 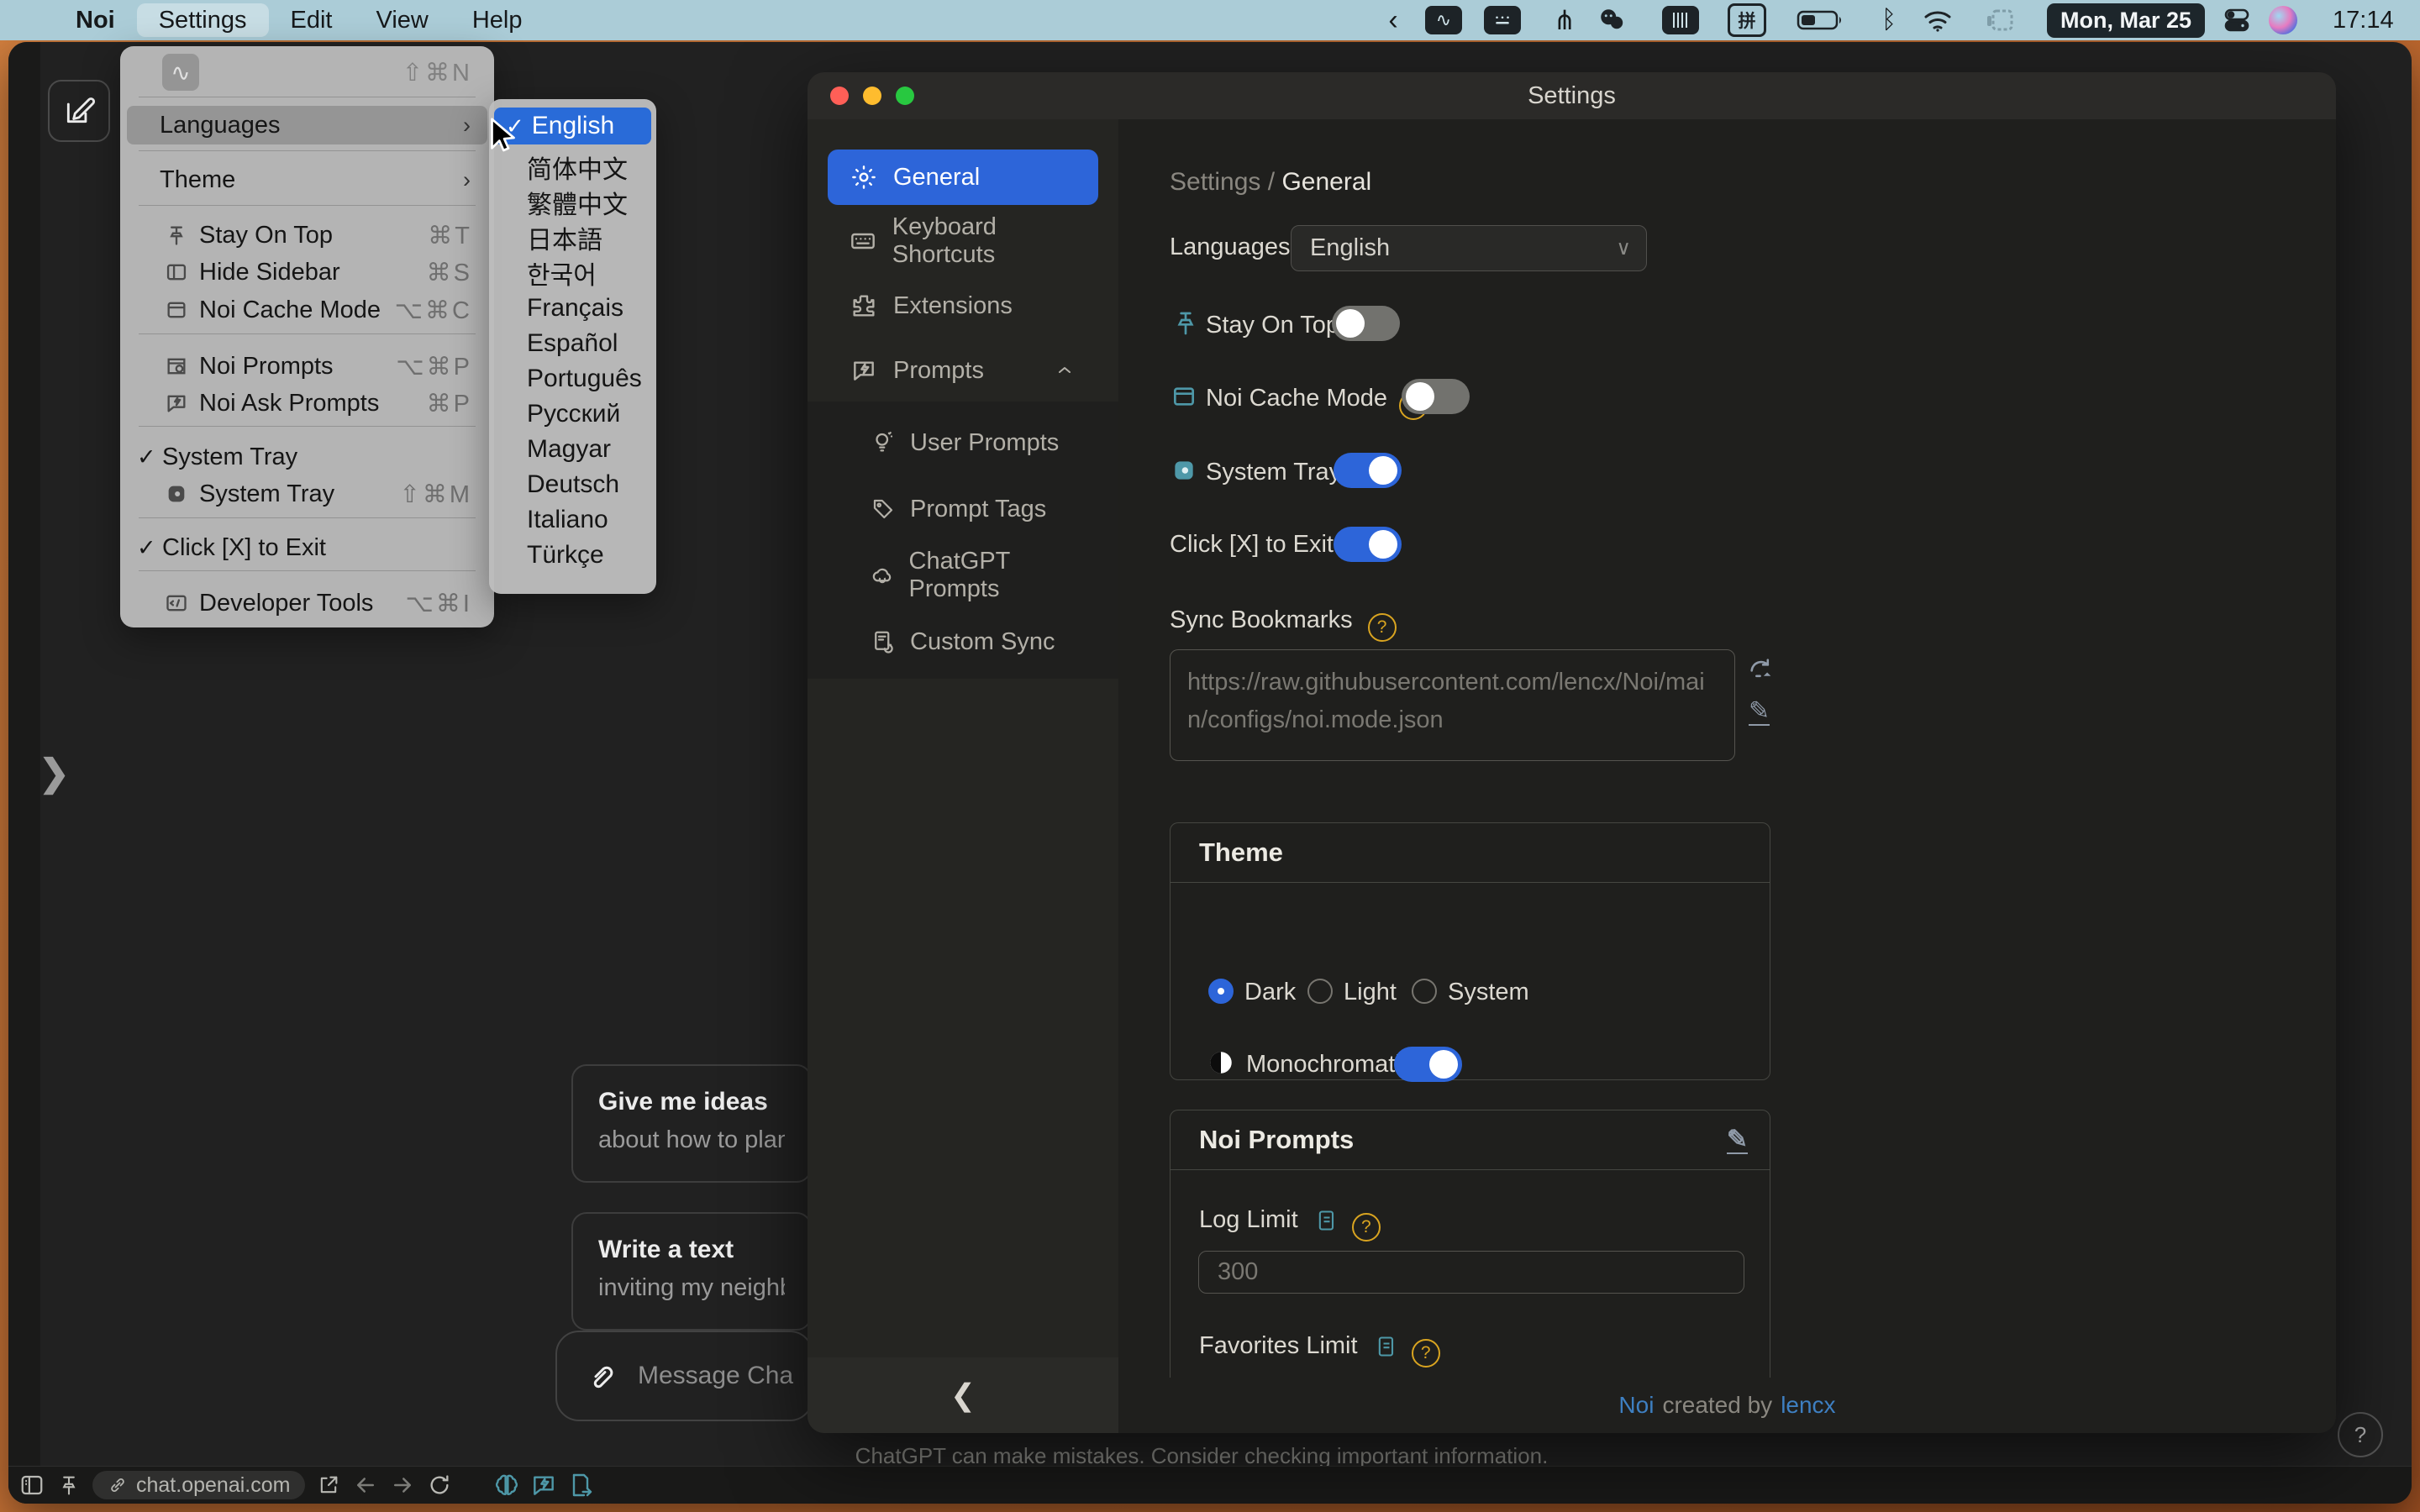 What do you see at coordinates (2355, 20) in the screenshot?
I see `menubar-time: 17:14` at bounding box center [2355, 20].